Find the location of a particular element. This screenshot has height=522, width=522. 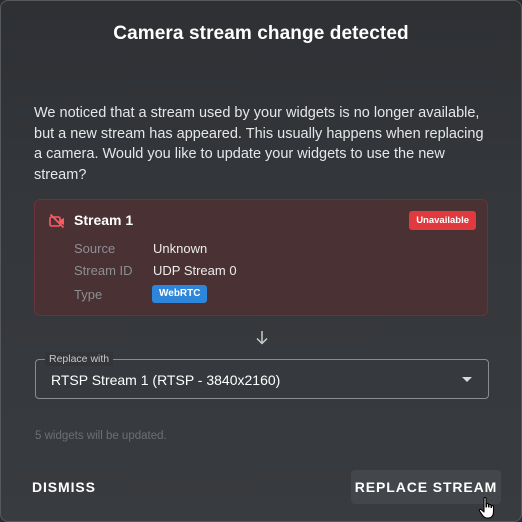

dismiss-button: DISMISS is located at coordinates (64, 487).